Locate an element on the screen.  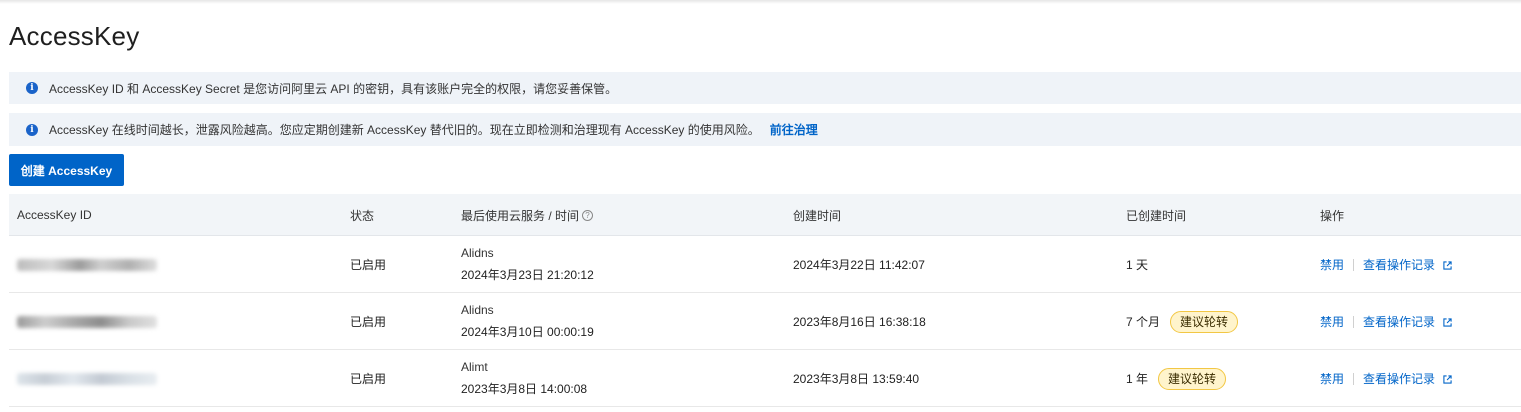
create-accesskey-button: 创建 AccessKey is located at coordinates (66, 170).